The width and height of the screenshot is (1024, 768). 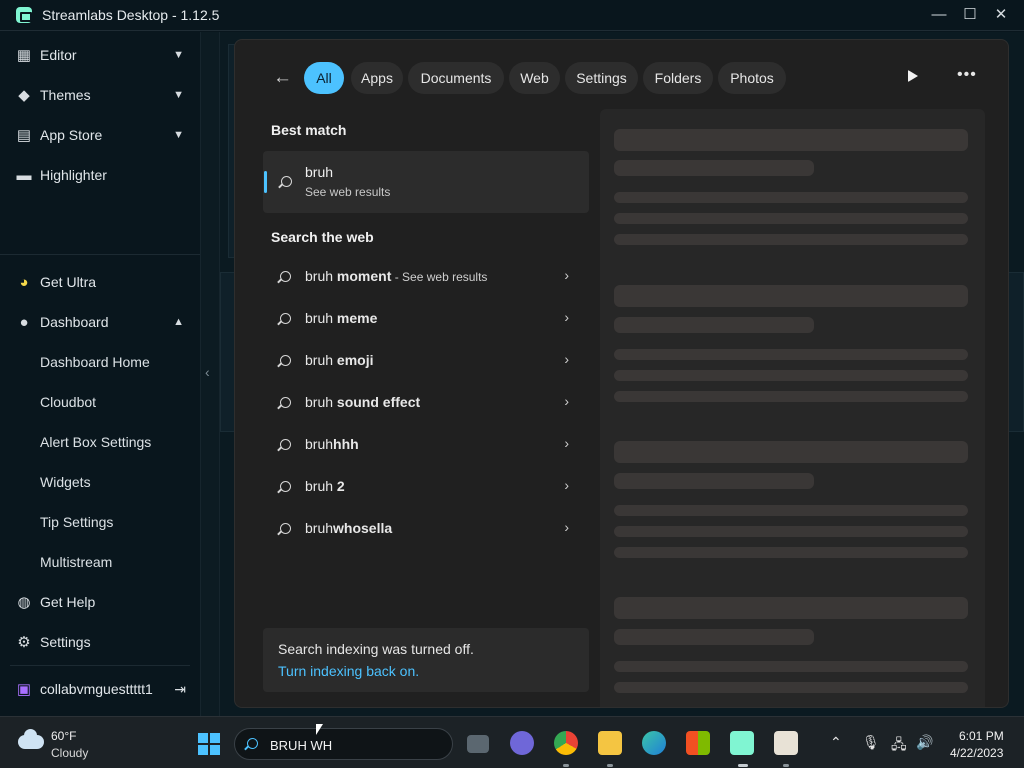 What do you see at coordinates (871, 742) in the screenshot?
I see `microphone-icon: 🎙` at bounding box center [871, 742].